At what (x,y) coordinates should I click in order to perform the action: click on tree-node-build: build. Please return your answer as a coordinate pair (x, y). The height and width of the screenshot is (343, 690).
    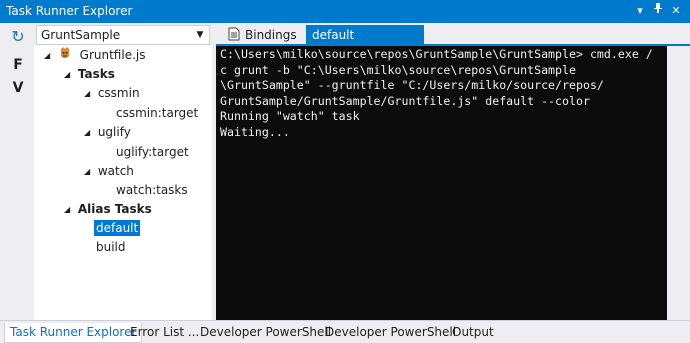
    Looking at the image, I should click on (111, 247).